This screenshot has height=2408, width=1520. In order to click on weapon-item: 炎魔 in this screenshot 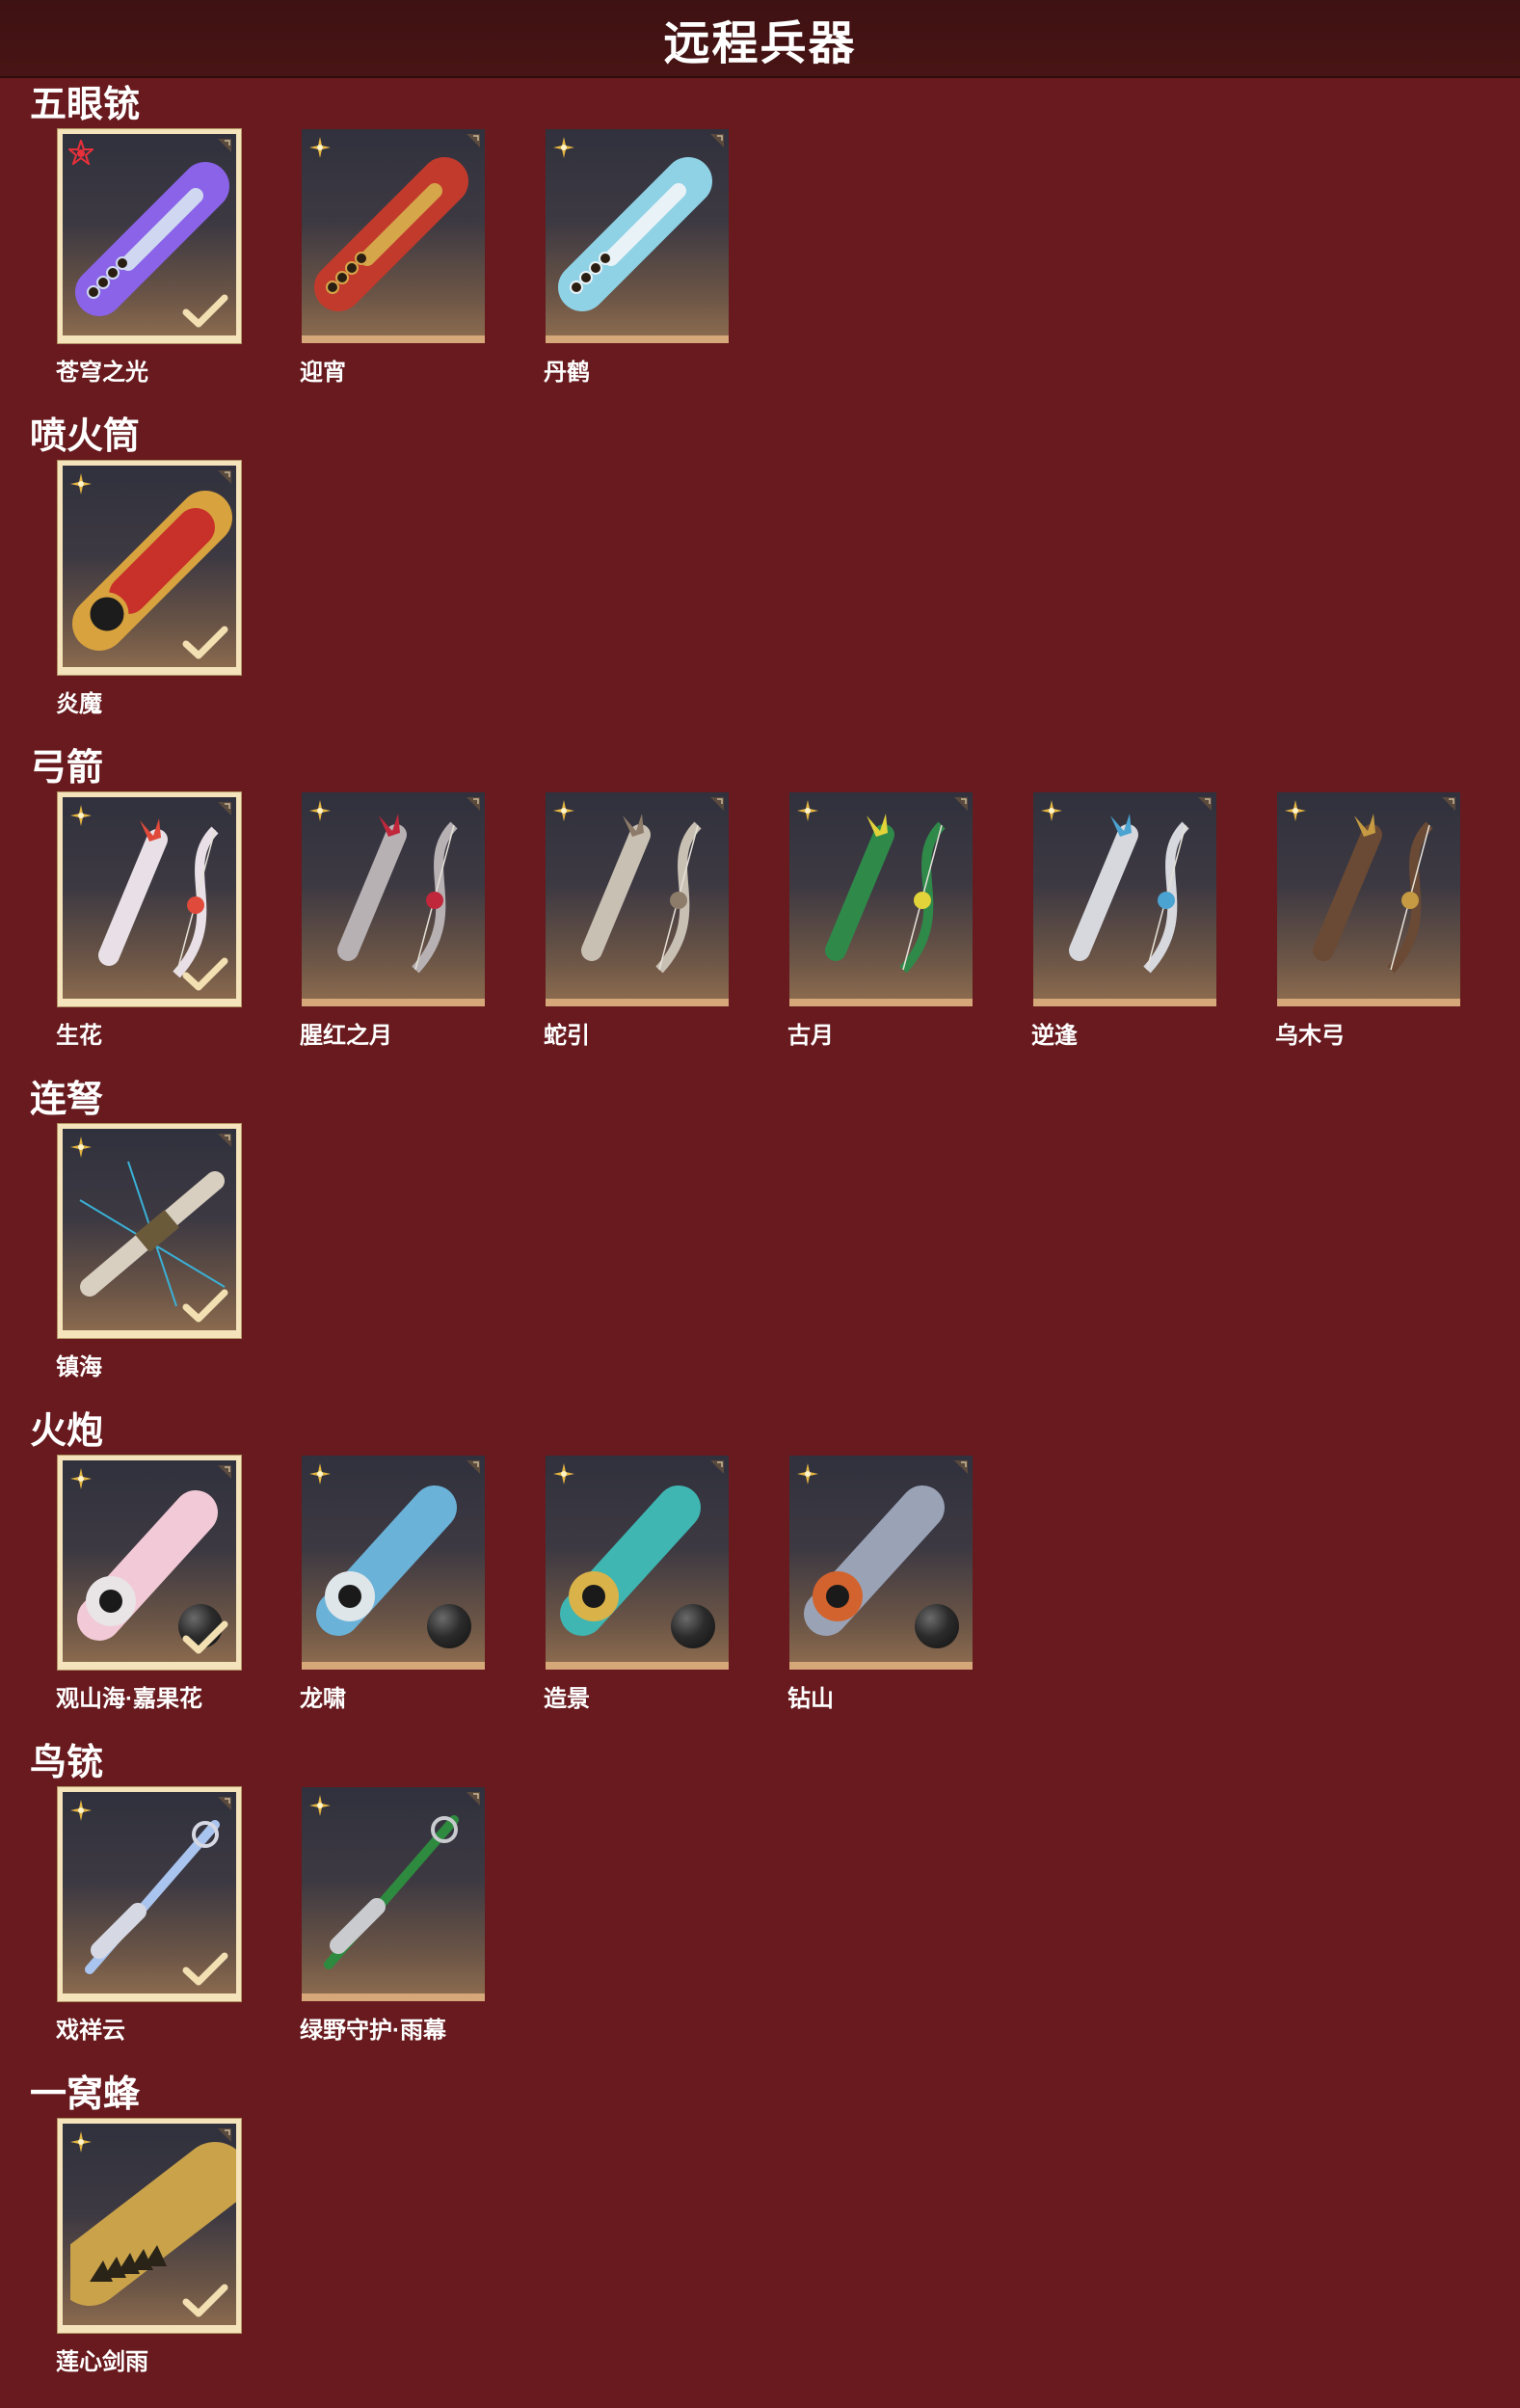, I will do `click(150, 593)`.